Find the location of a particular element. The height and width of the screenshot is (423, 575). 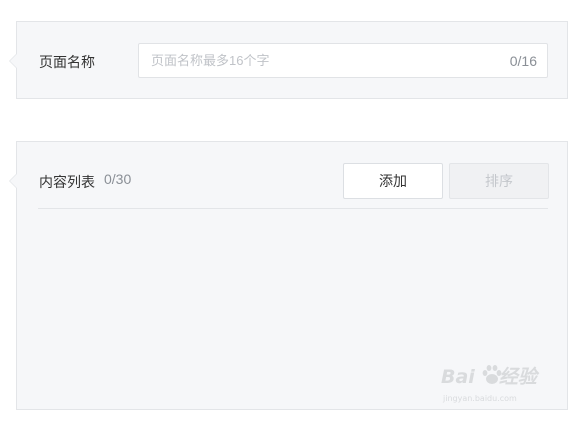

content-list-label: 内容列表 is located at coordinates (67, 182).